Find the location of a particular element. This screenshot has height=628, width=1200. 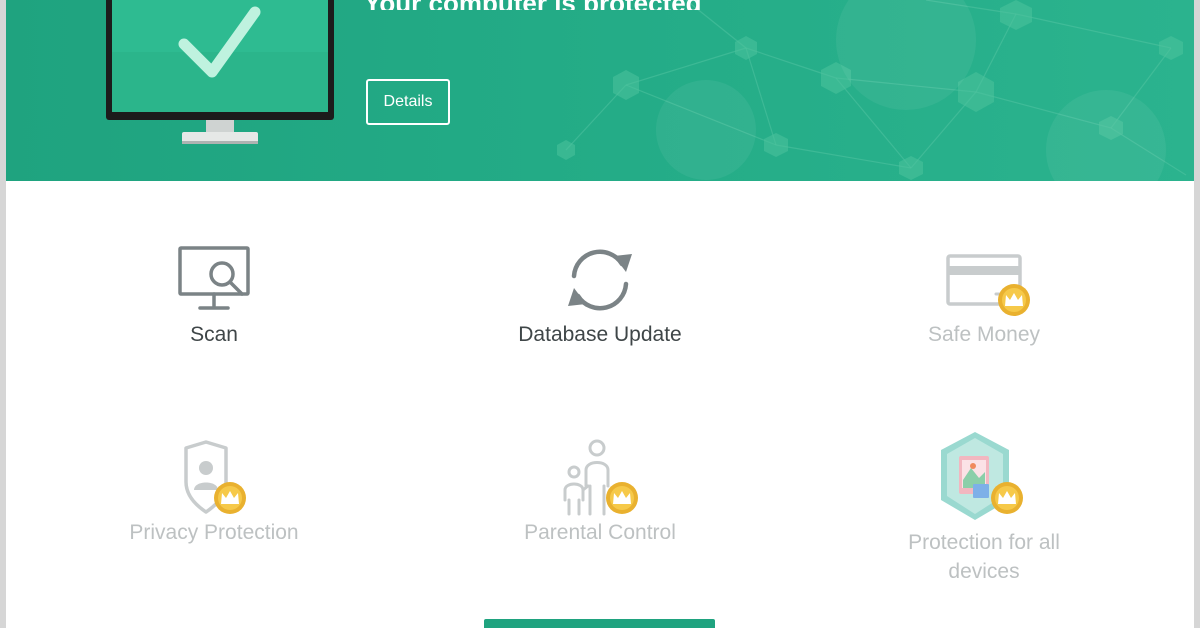

family-icon is located at coordinates (600, 477).